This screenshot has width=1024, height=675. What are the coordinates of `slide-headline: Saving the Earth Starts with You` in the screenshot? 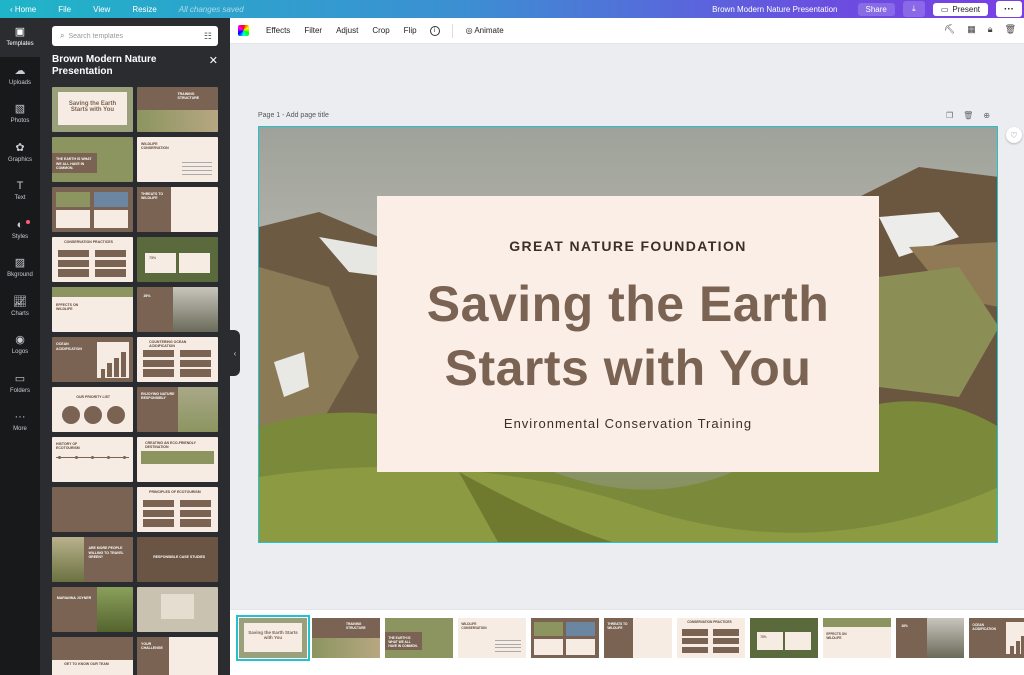 It's located at (628, 336).